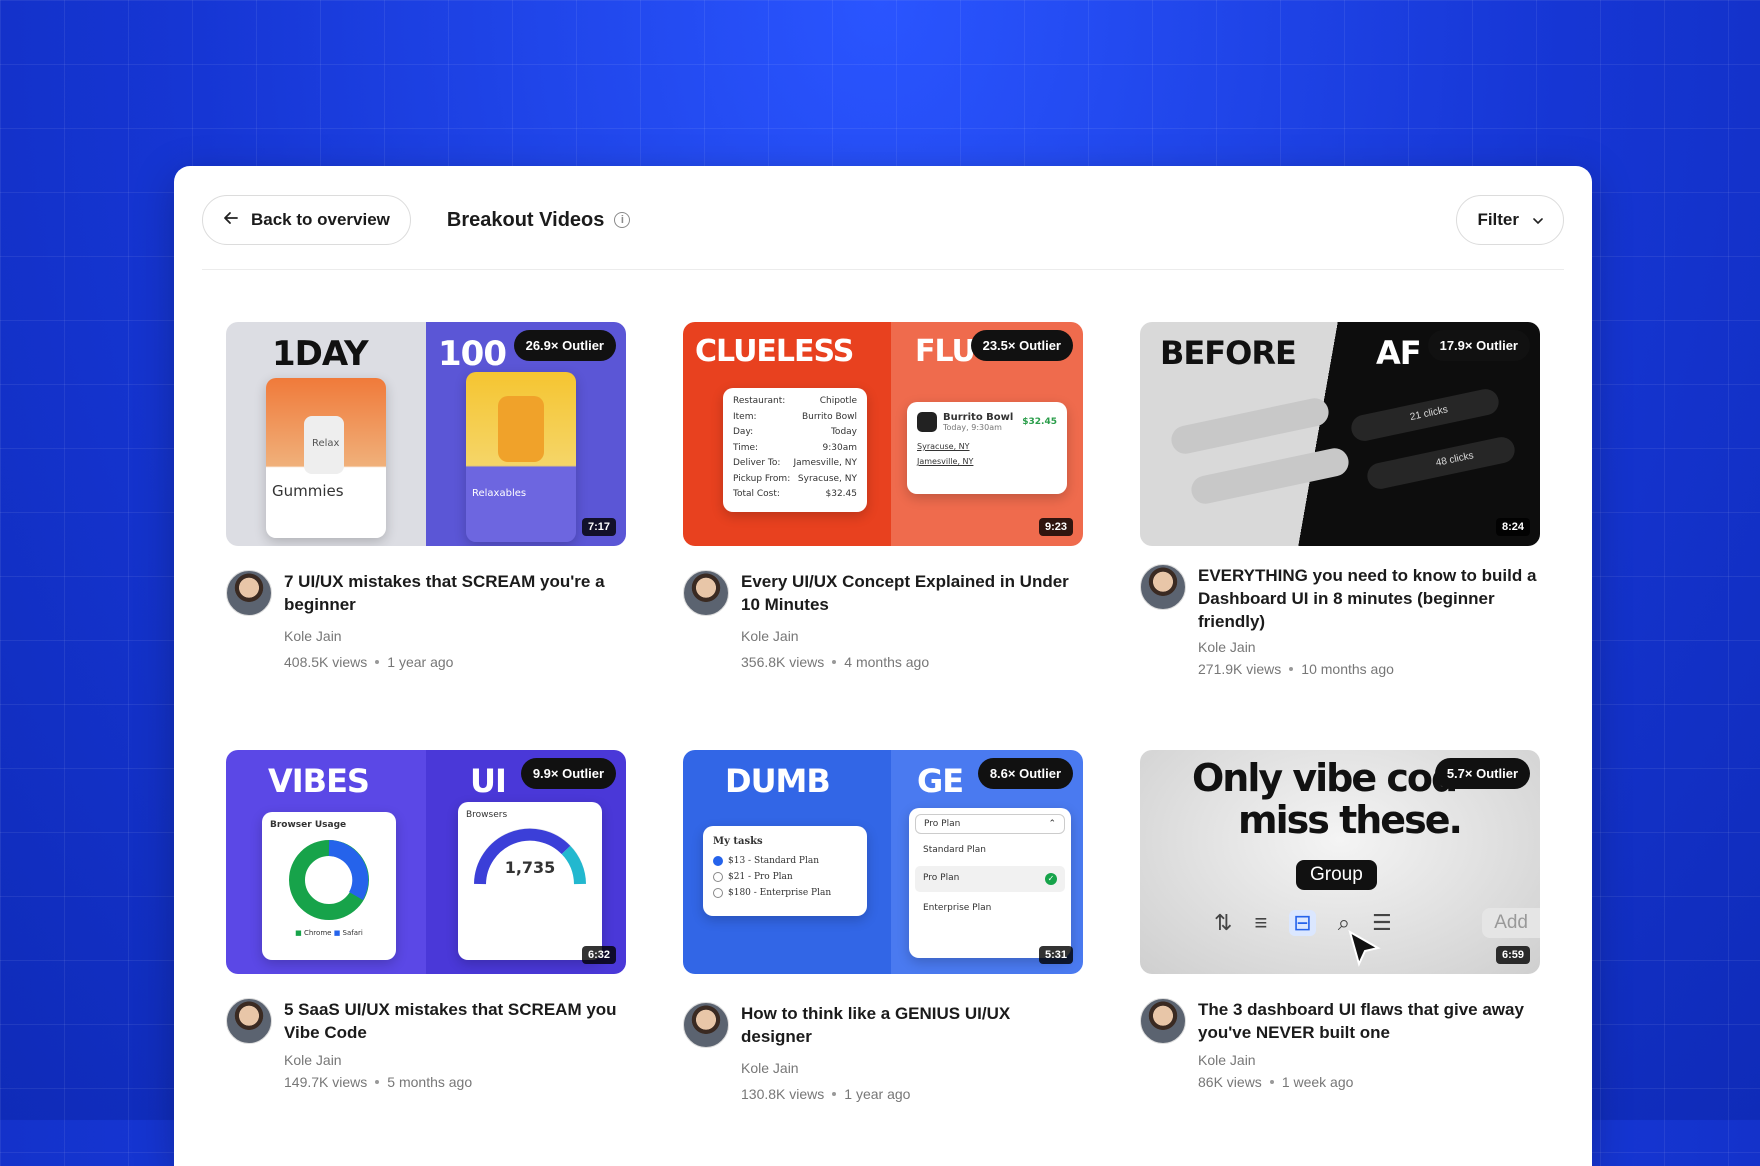 The image size is (1760, 1166). Describe the element at coordinates (759, 401) in the screenshot. I see `receipt-key: Restaurant:` at that location.